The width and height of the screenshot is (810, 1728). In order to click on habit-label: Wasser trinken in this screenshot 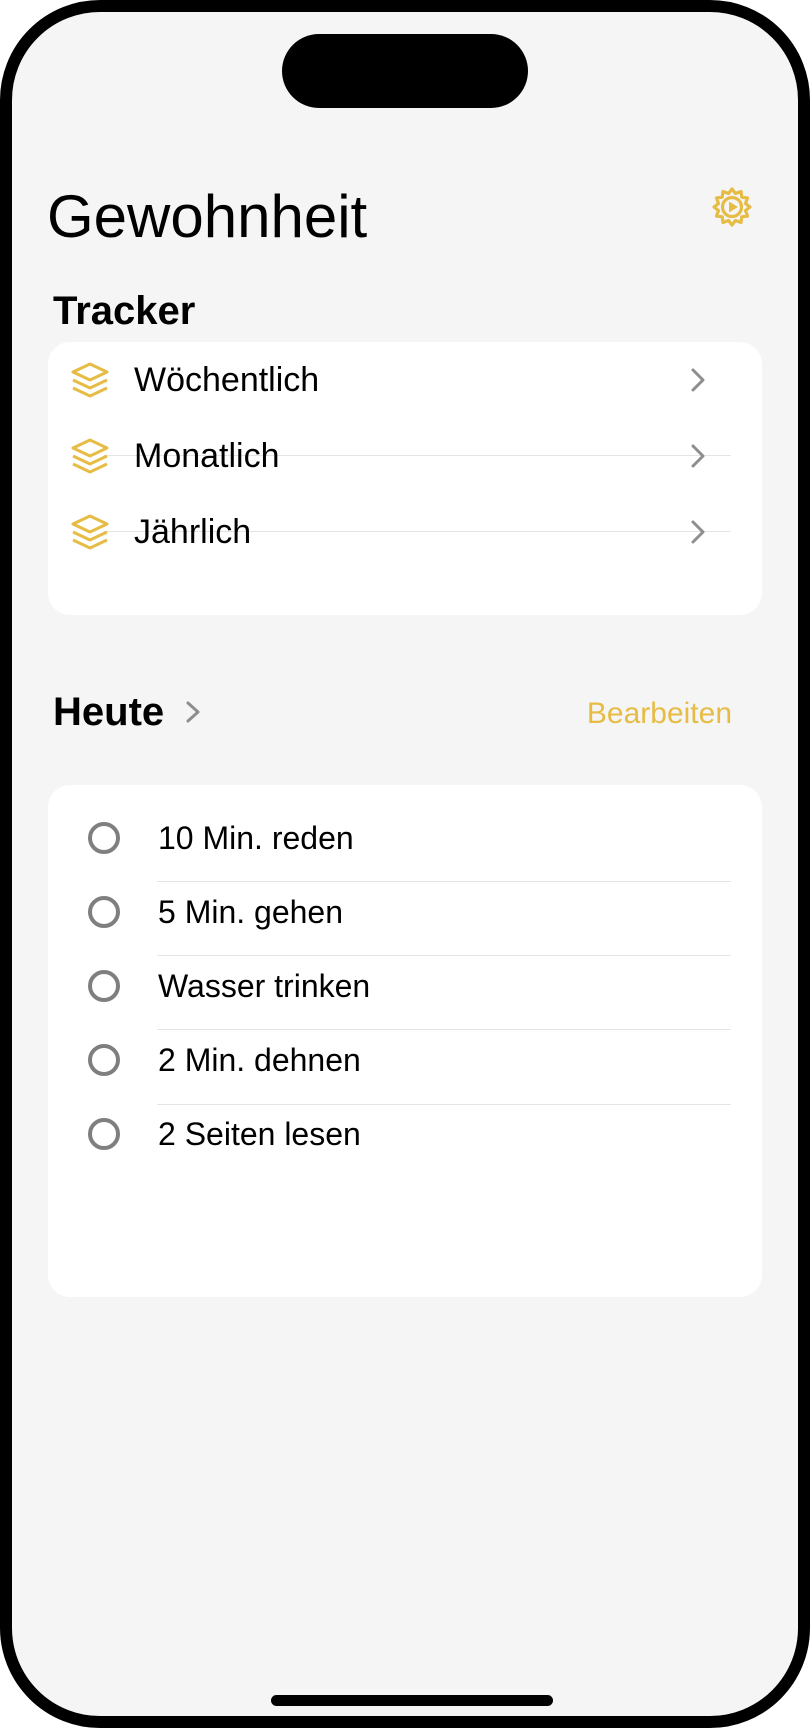, I will do `click(264, 986)`.